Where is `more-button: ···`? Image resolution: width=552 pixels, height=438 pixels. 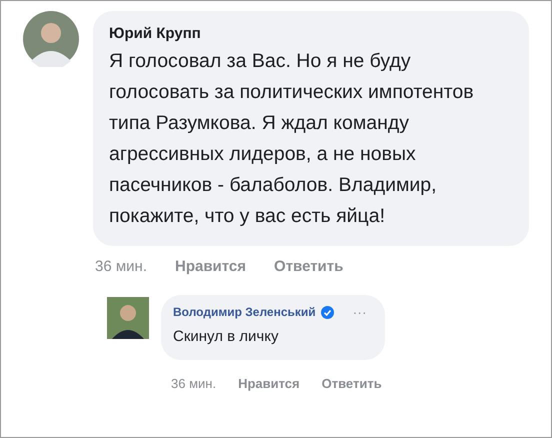
more-button: ··· is located at coordinates (359, 312).